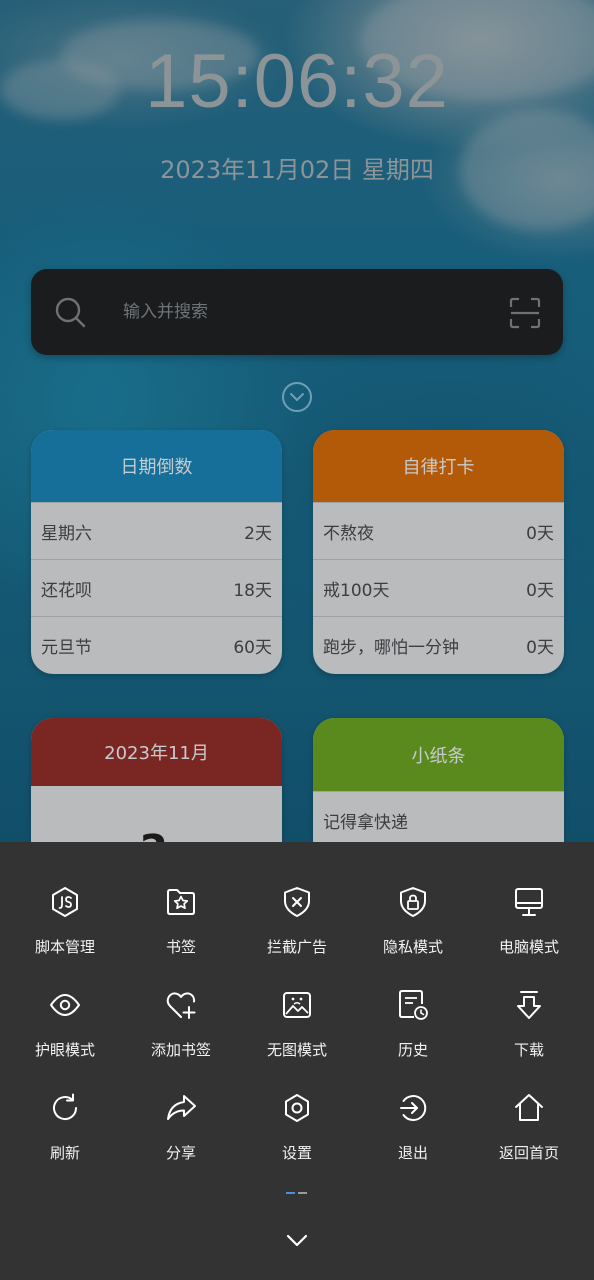  Describe the element at coordinates (525, 313) in the screenshot. I see `scan-icon` at that location.